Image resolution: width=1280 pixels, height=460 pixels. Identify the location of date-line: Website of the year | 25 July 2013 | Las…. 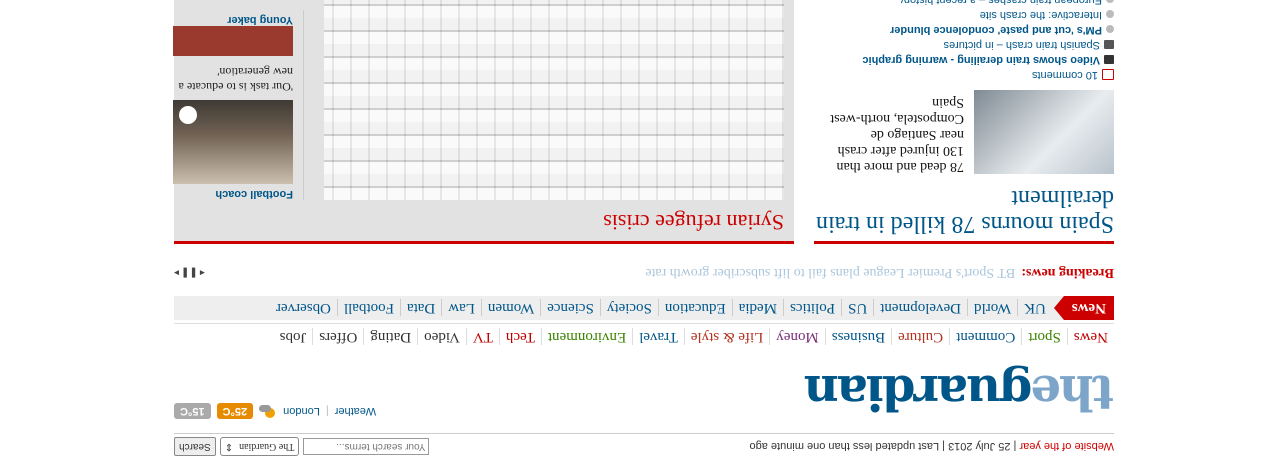
(932, 446).